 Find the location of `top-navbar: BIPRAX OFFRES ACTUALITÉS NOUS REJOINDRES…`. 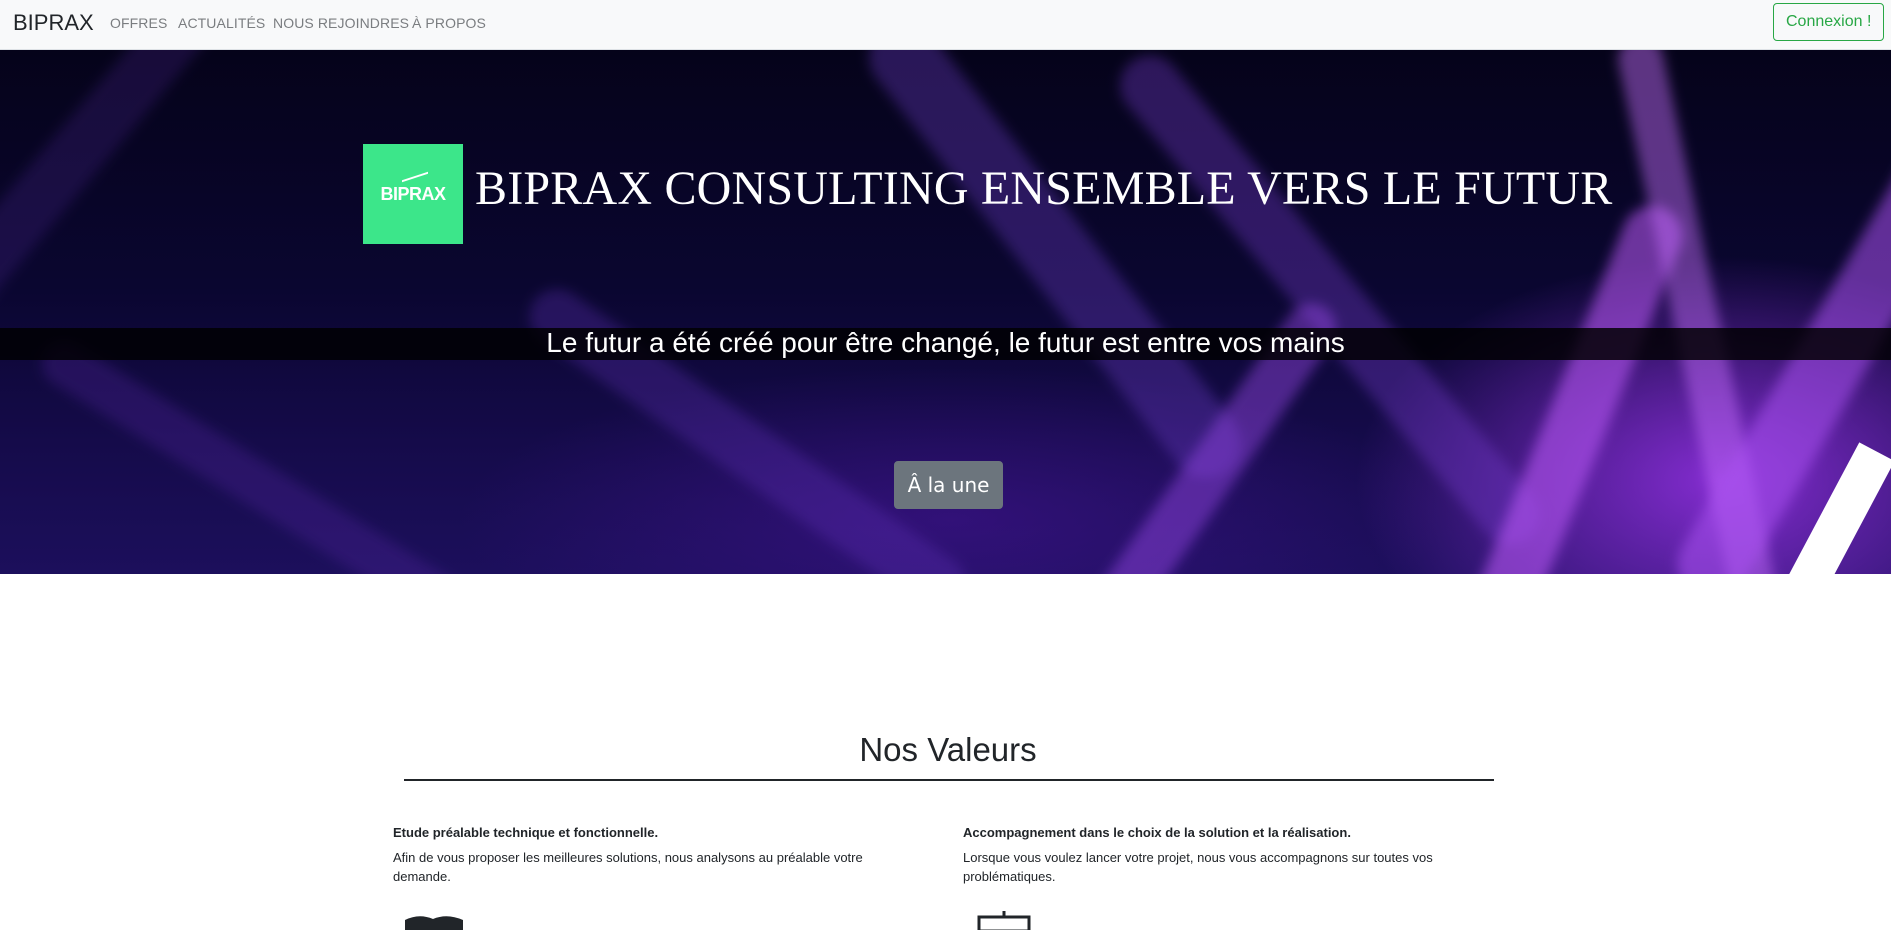

top-navbar: BIPRAX OFFRES ACTUALITÉS NOUS REJOINDRES… is located at coordinates (945, 25).